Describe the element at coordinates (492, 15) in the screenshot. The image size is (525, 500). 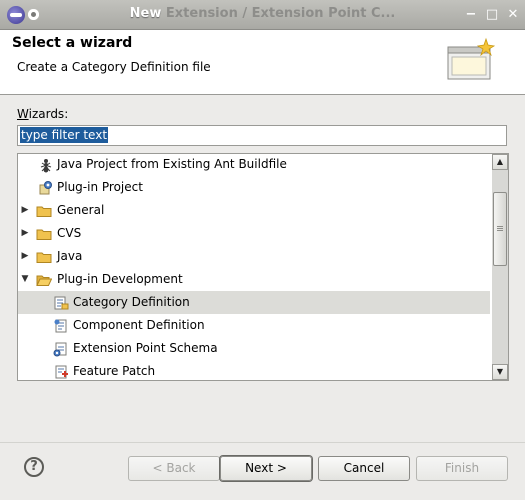
I see `maximize-button: □` at that location.